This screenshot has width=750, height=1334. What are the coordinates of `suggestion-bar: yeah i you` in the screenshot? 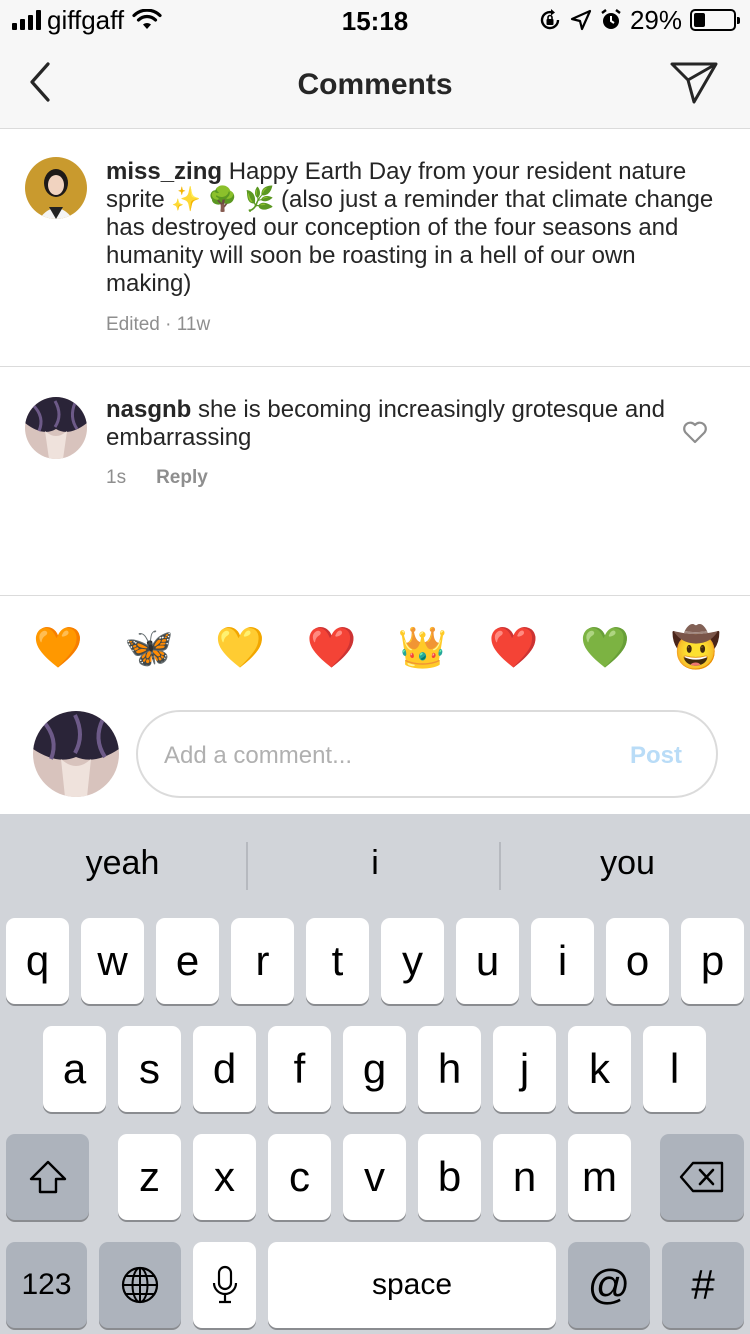 It's located at (375, 864).